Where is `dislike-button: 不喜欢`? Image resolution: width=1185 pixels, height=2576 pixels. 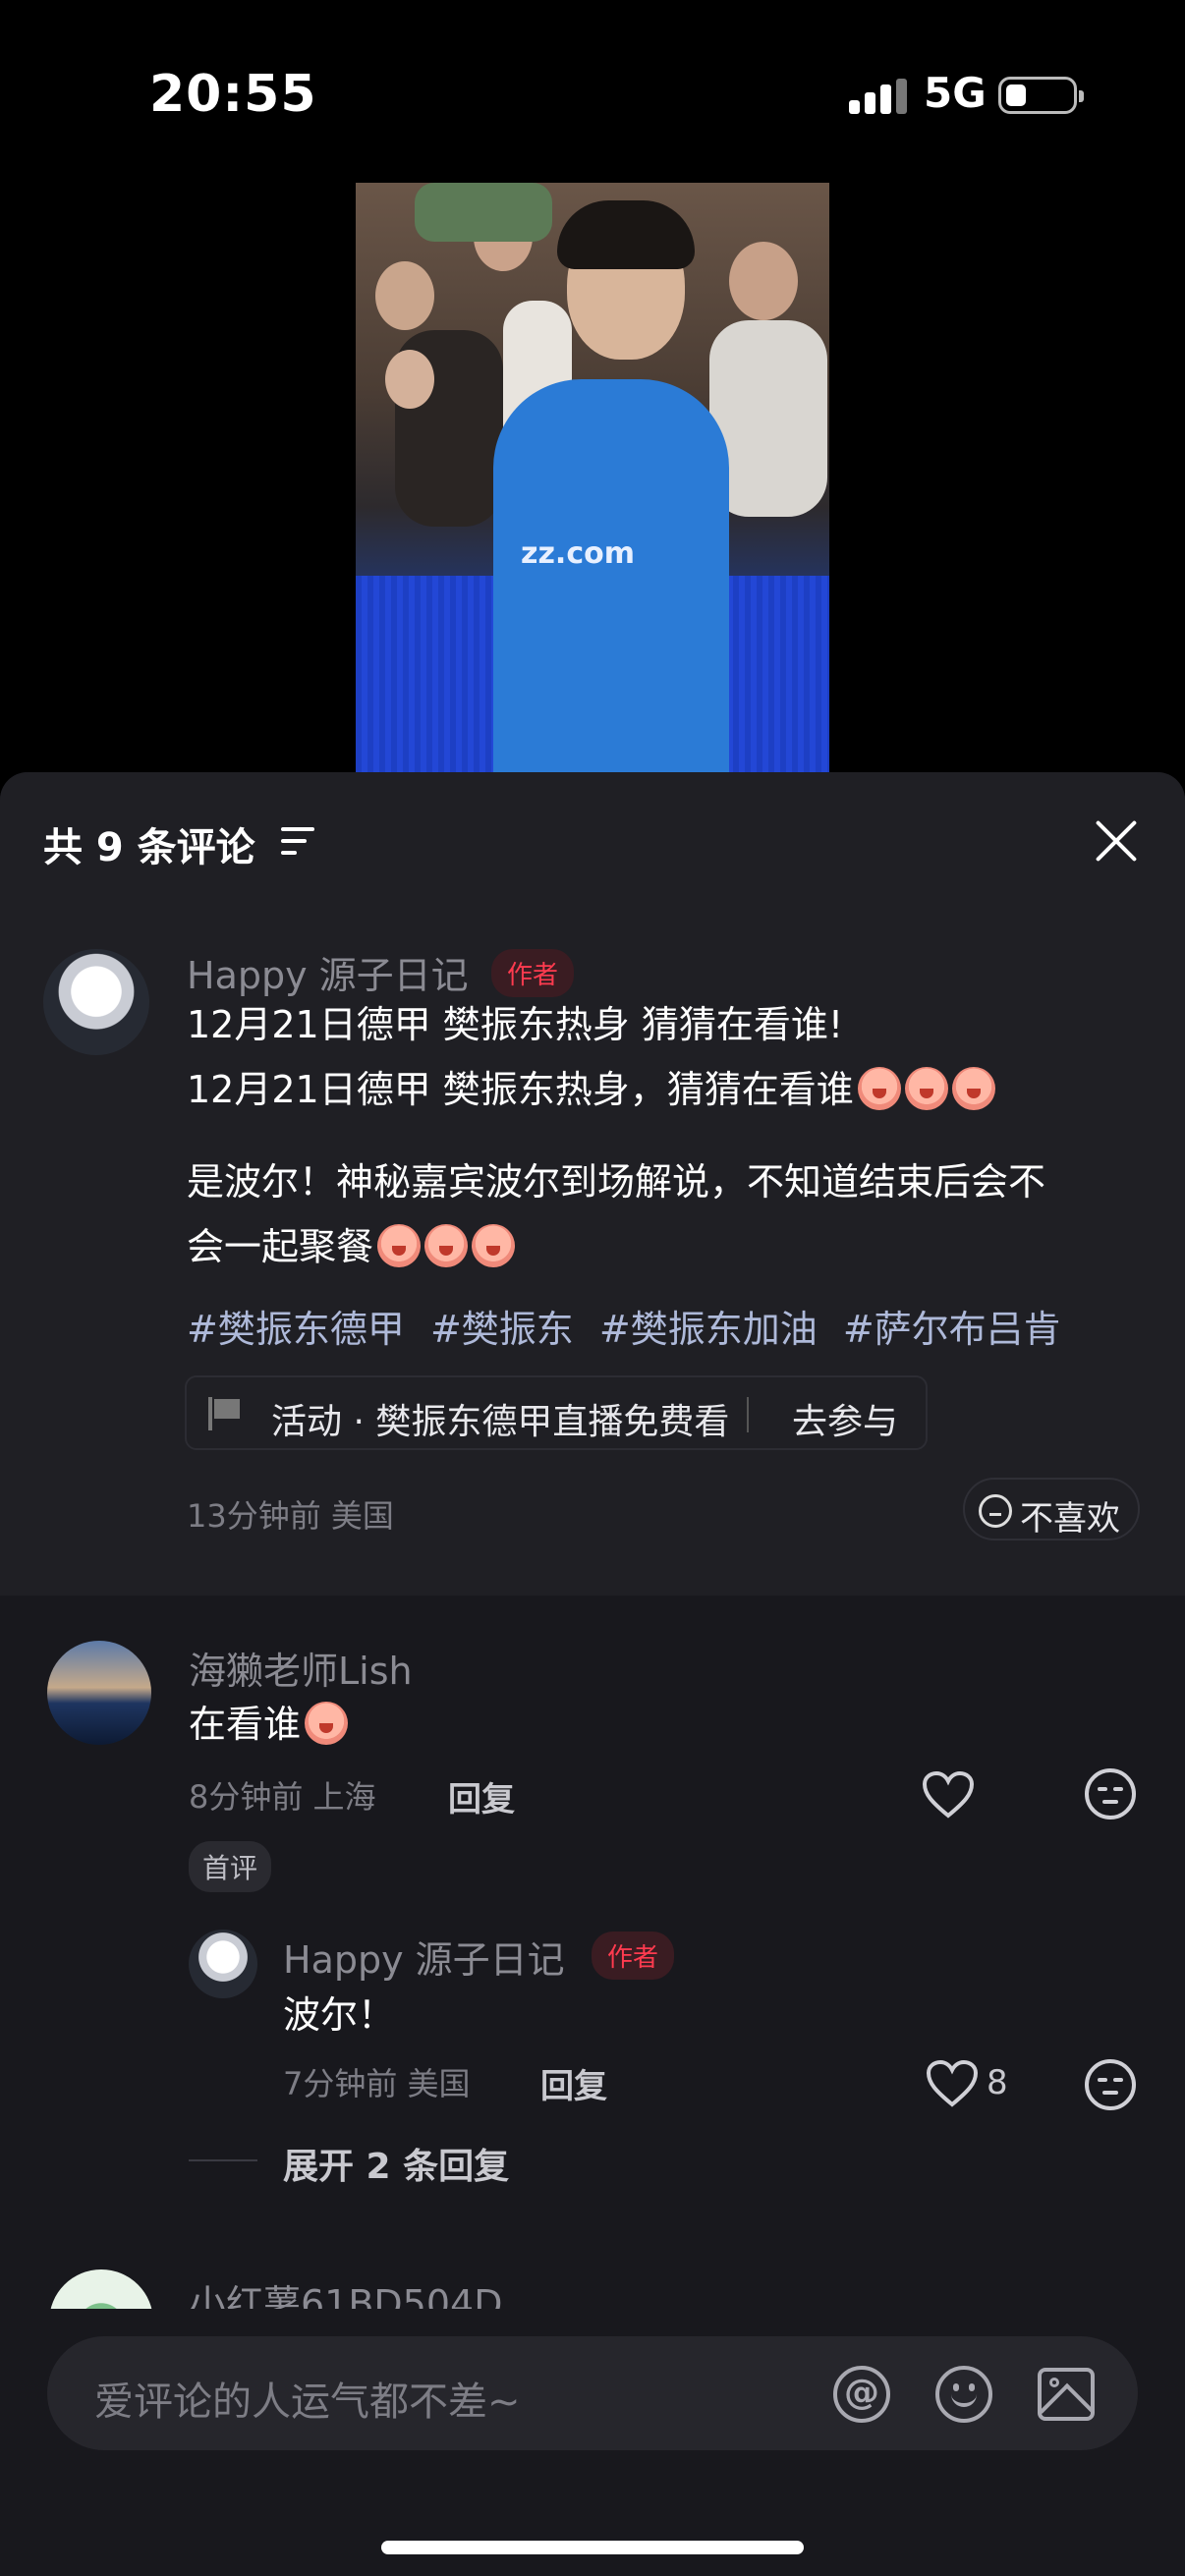 dislike-button: 不喜欢 is located at coordinates (1052, 1509).